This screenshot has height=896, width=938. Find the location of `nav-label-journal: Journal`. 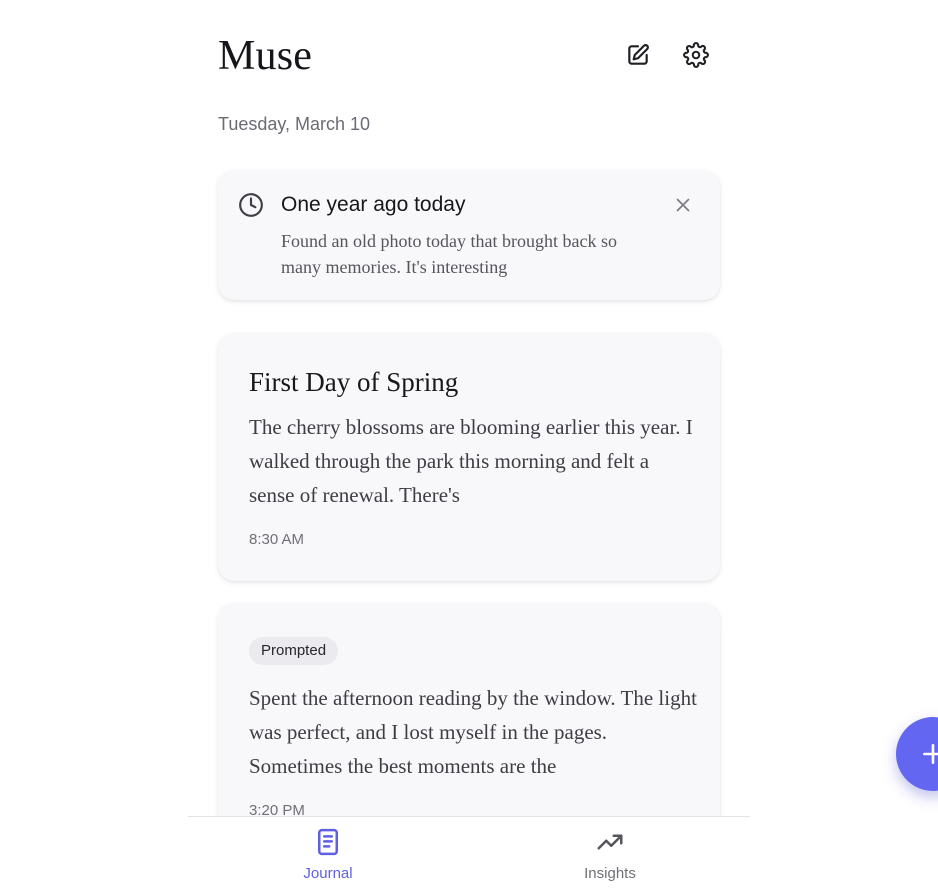

nav-label-journal: Journal is located at coordinates (328, 873).